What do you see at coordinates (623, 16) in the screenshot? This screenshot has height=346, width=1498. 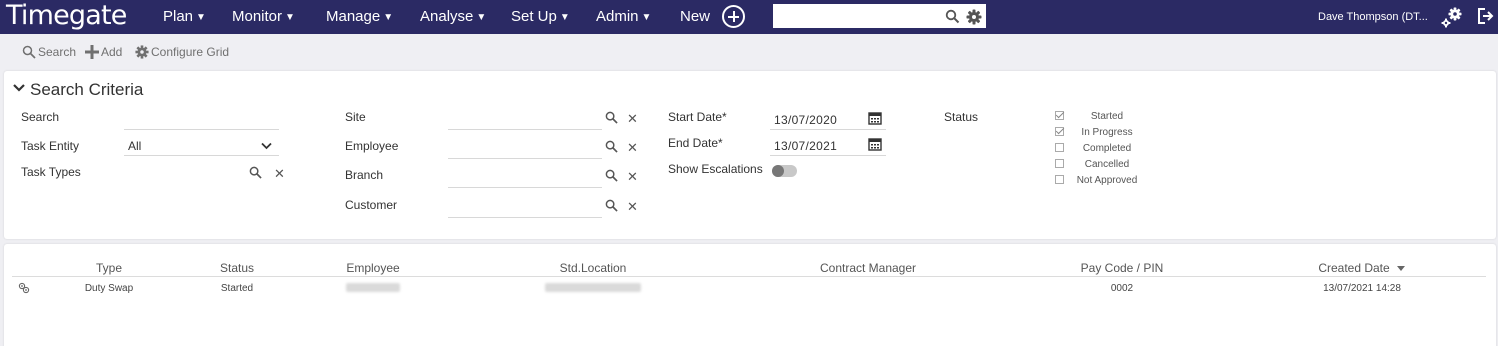 I see `nav-admin-menu: Admin ▼` at bounding box center [623, 16].